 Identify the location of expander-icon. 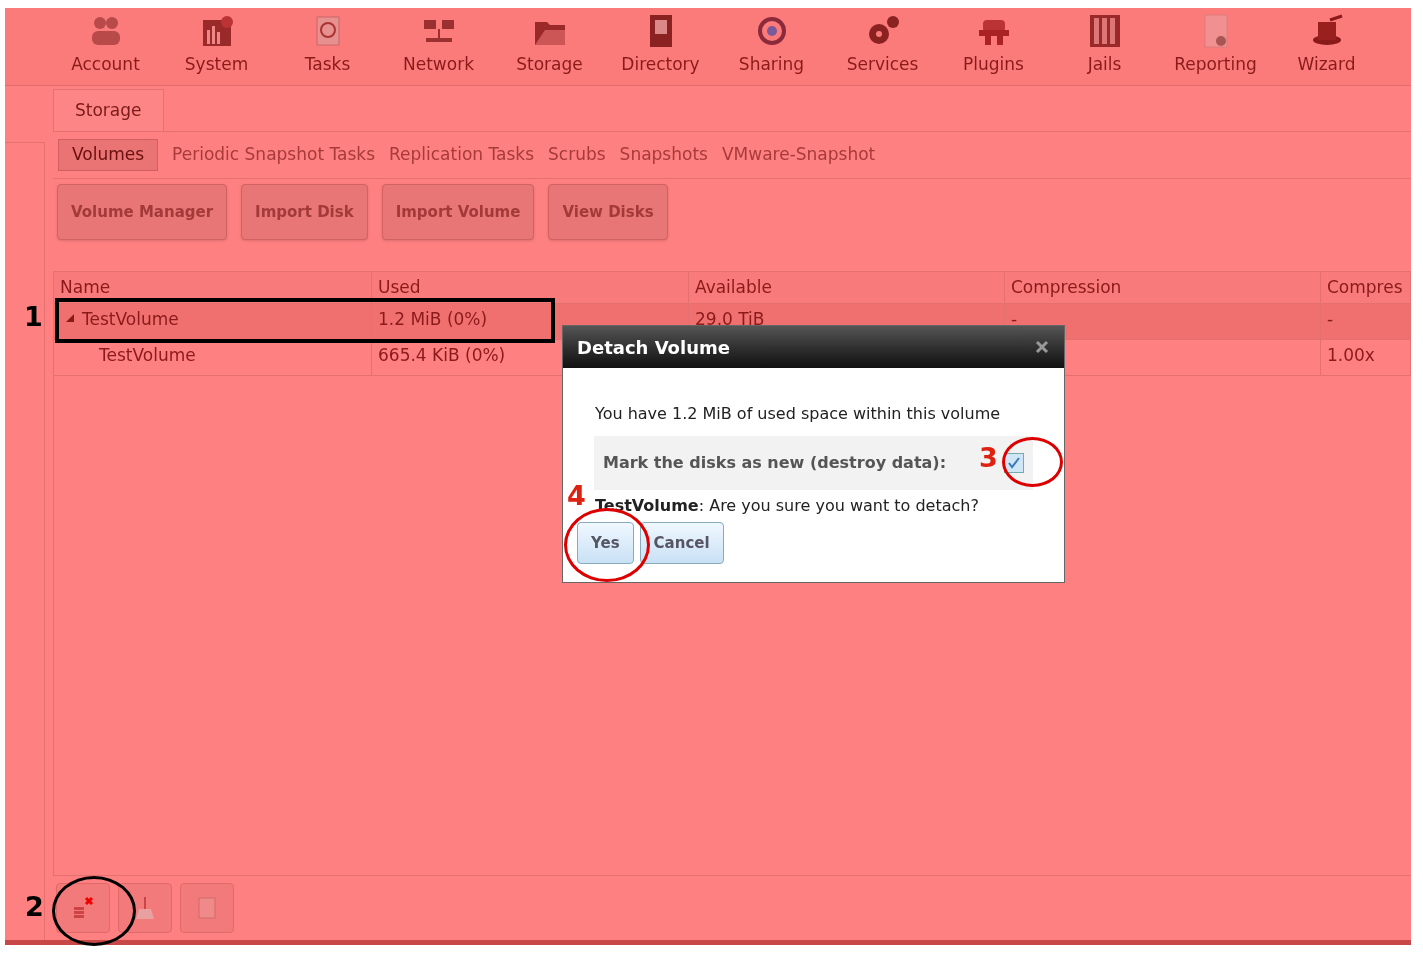
(70, 318).